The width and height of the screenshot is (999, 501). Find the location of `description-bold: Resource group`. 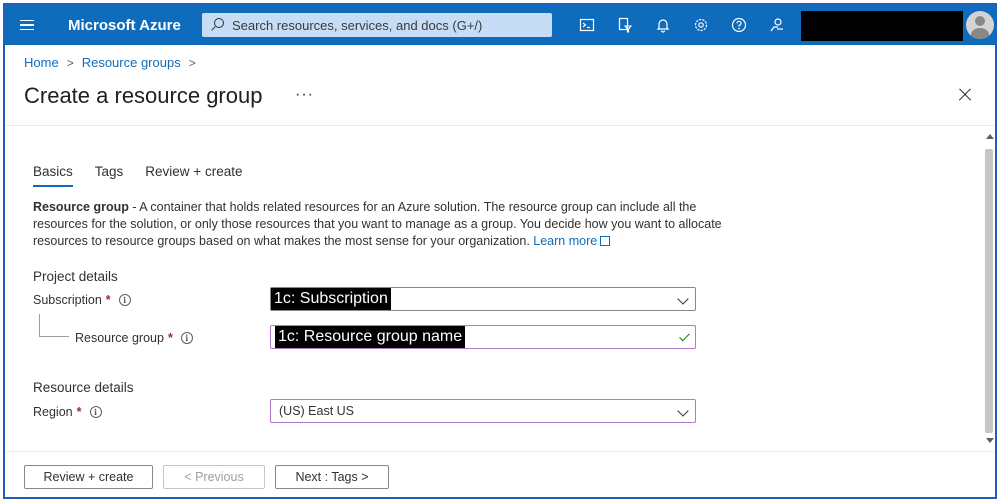

description-bold: Resource group is located at coordinates (81, 207).